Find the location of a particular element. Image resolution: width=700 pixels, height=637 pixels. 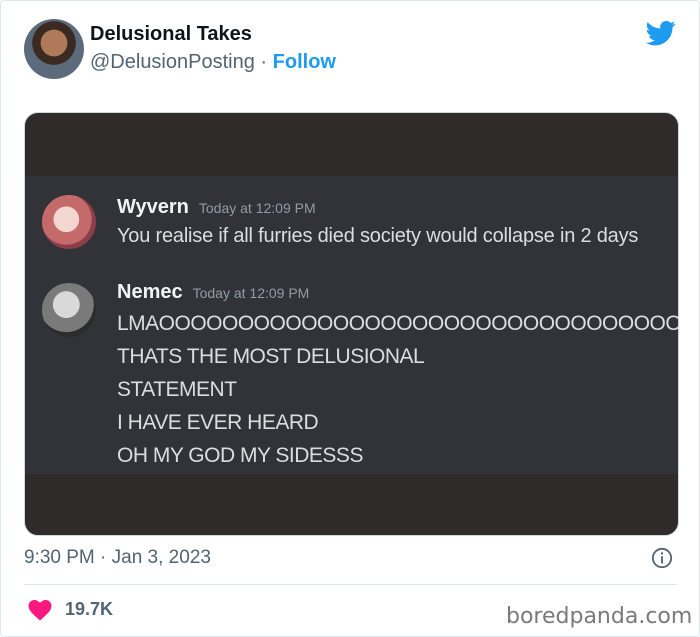

follow-button: Follow is located at coordinates (304, 62).